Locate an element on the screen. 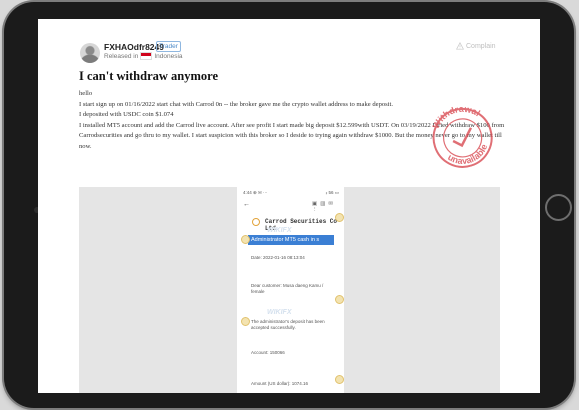 The width and height of the screenshot is (579, 410). back-arrow-icon: ← is located at coordinates (246, 204).